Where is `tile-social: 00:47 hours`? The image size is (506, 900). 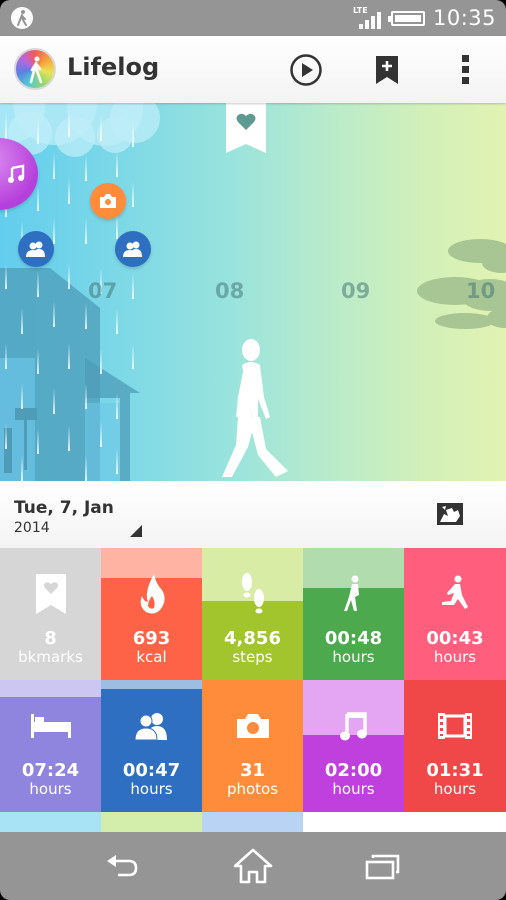 tile-social: 00:47 hours is located at coordinates (151, 746).